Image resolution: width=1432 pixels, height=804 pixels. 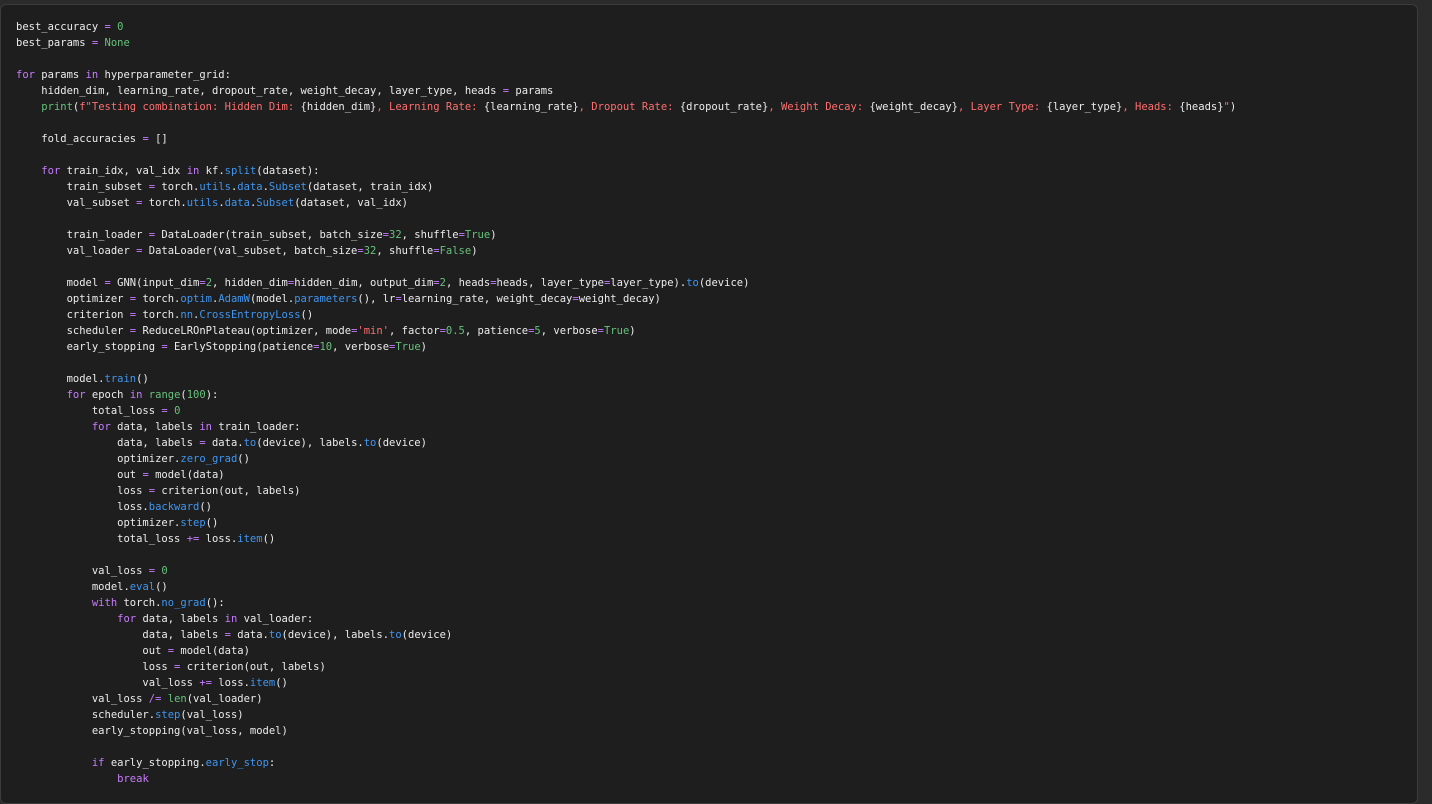 I want to click on code-token: 'min', so click(x=373, y=331).